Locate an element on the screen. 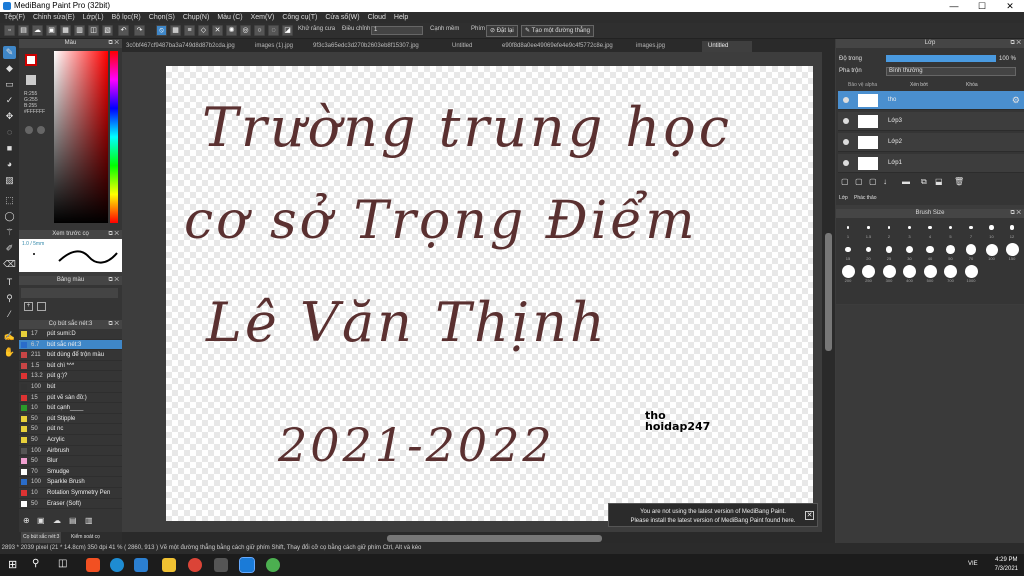 The image size is (1024, 576). tab-brush: Cọ bút sắc nét:3 is located at coordinates (41, 537).